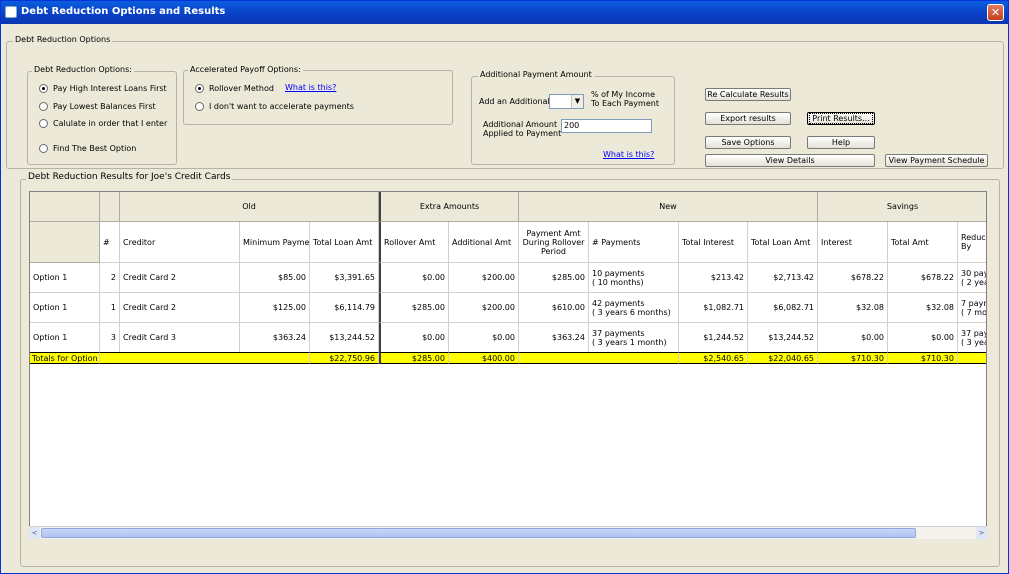 The width and height of the screenshot is (1009, 574). What do you see at coordinates (104, 106) in the screenshot?
I see `radio-label: Pay Lowest Balances First` at bounding box center [104, 106].